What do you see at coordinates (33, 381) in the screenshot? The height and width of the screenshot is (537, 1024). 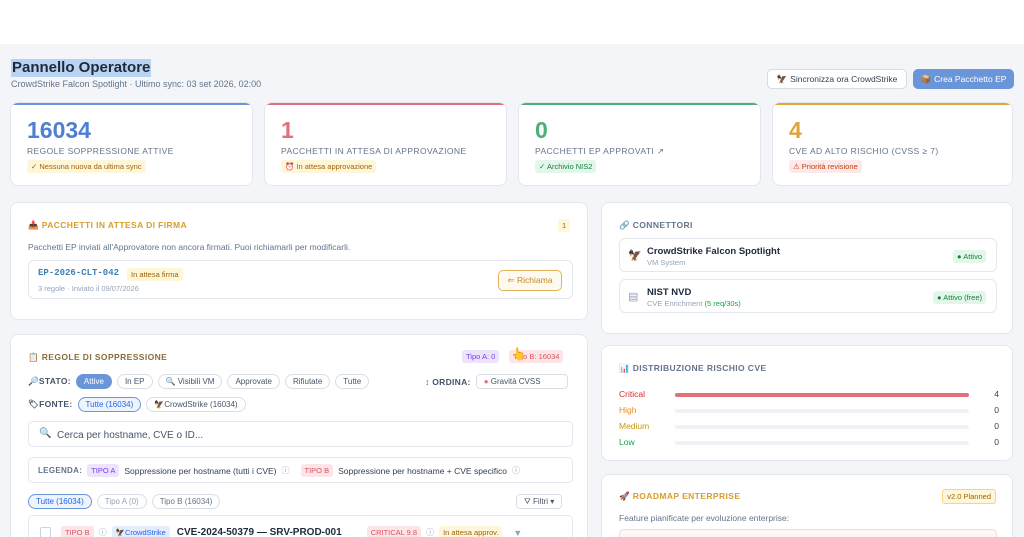 I see `search-icon: 🔎` at bounding box center [33, 381].